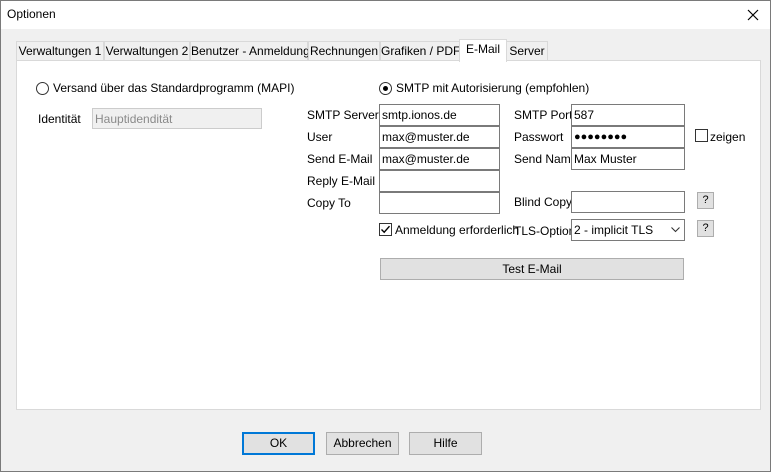 The image size is (771, 472). I want to click on mapi-radio, so click(42, 88).